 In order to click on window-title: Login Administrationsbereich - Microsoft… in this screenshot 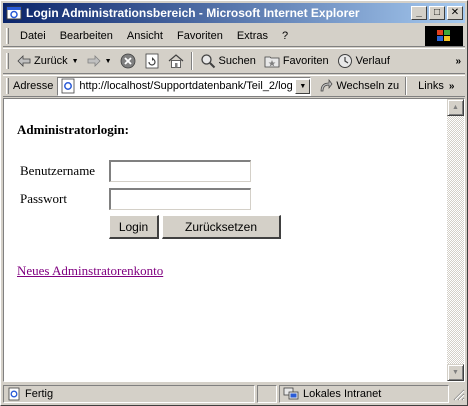, I will do `click(193, 13)`.